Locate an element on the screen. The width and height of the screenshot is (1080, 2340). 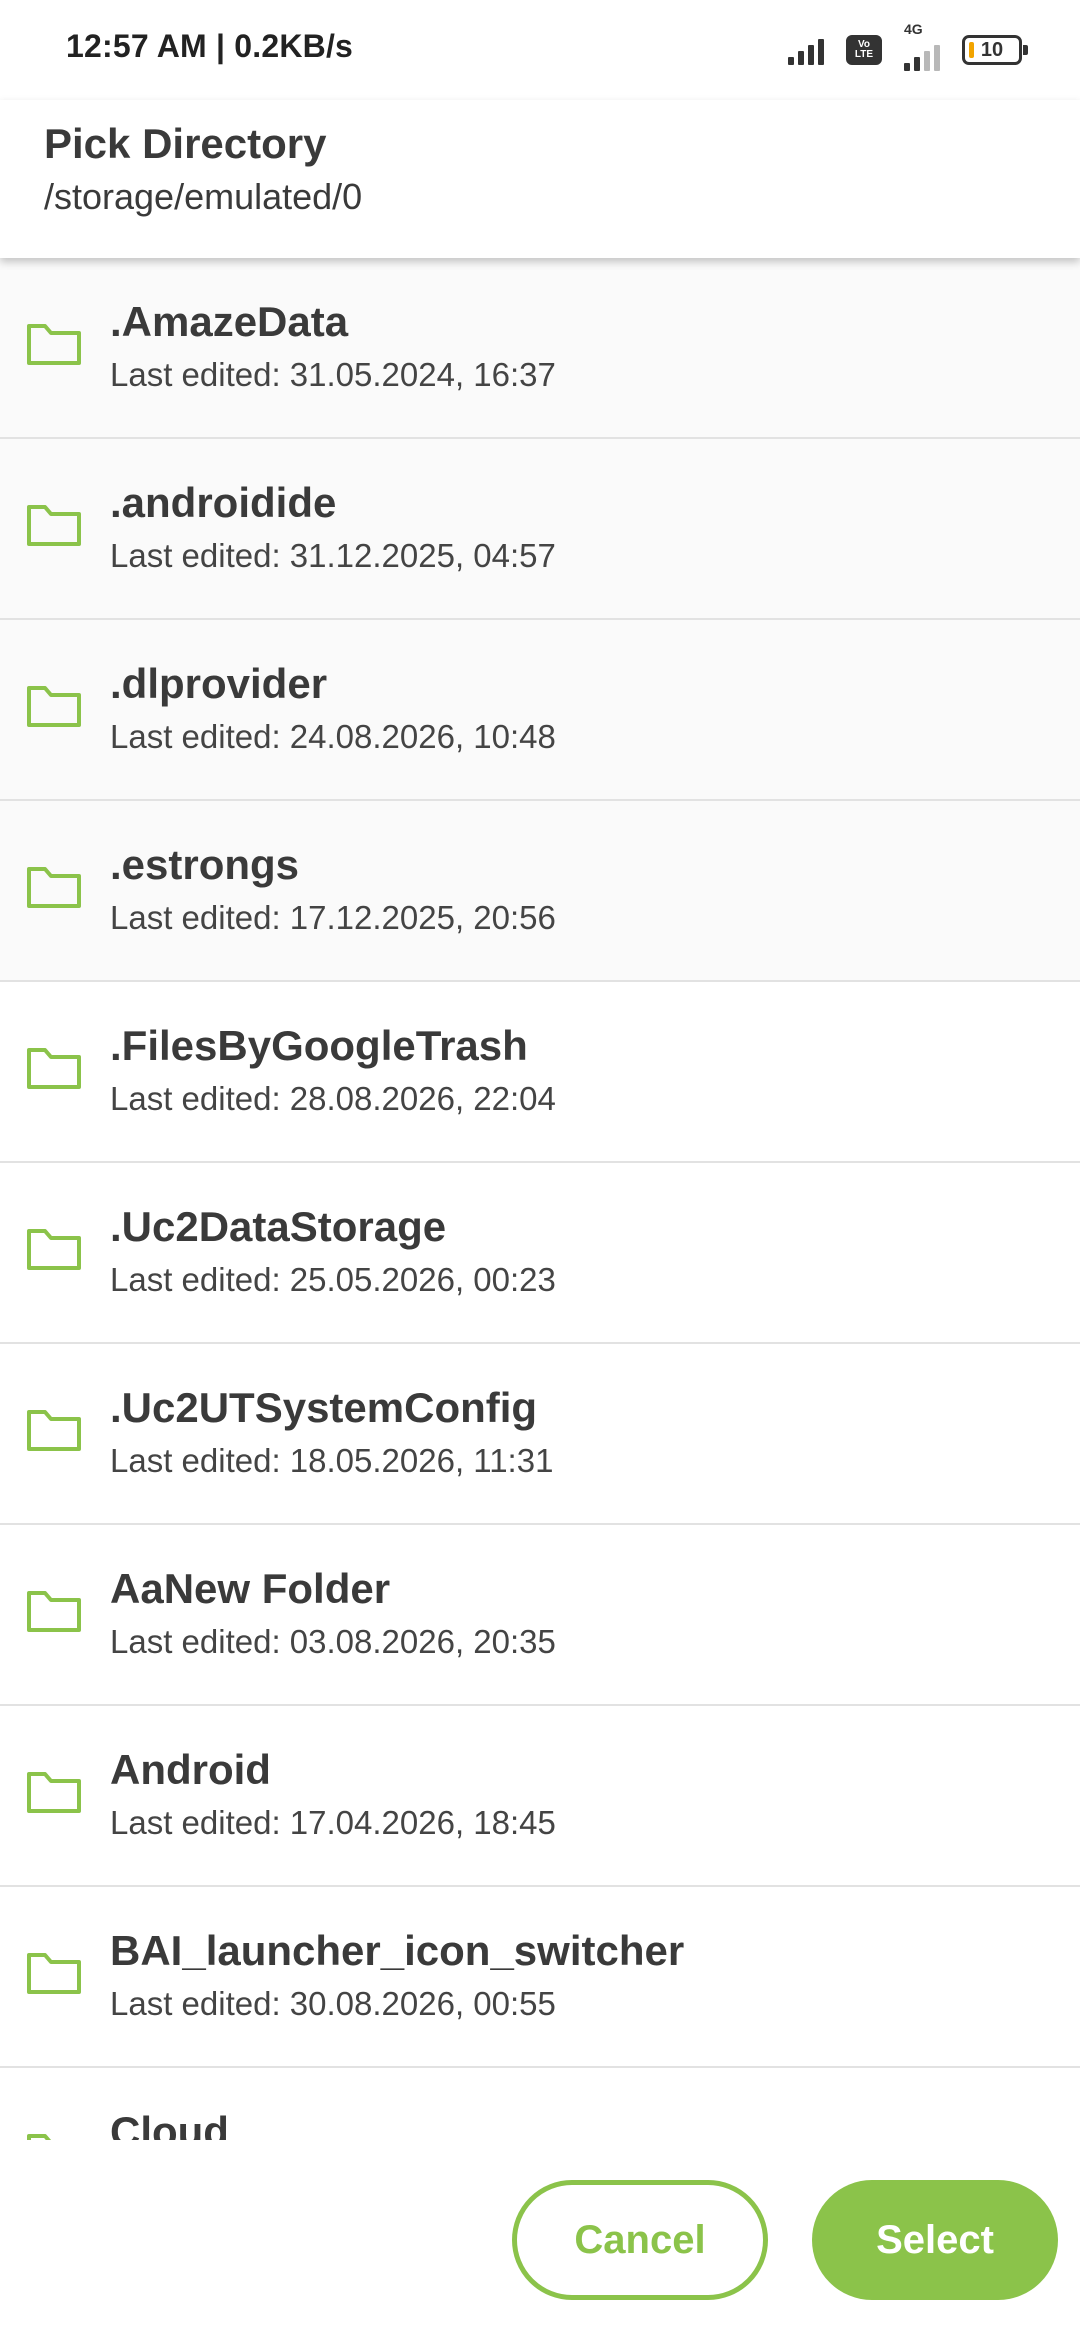
folder-name: .dlprovider is located at coordinates (219, 683).